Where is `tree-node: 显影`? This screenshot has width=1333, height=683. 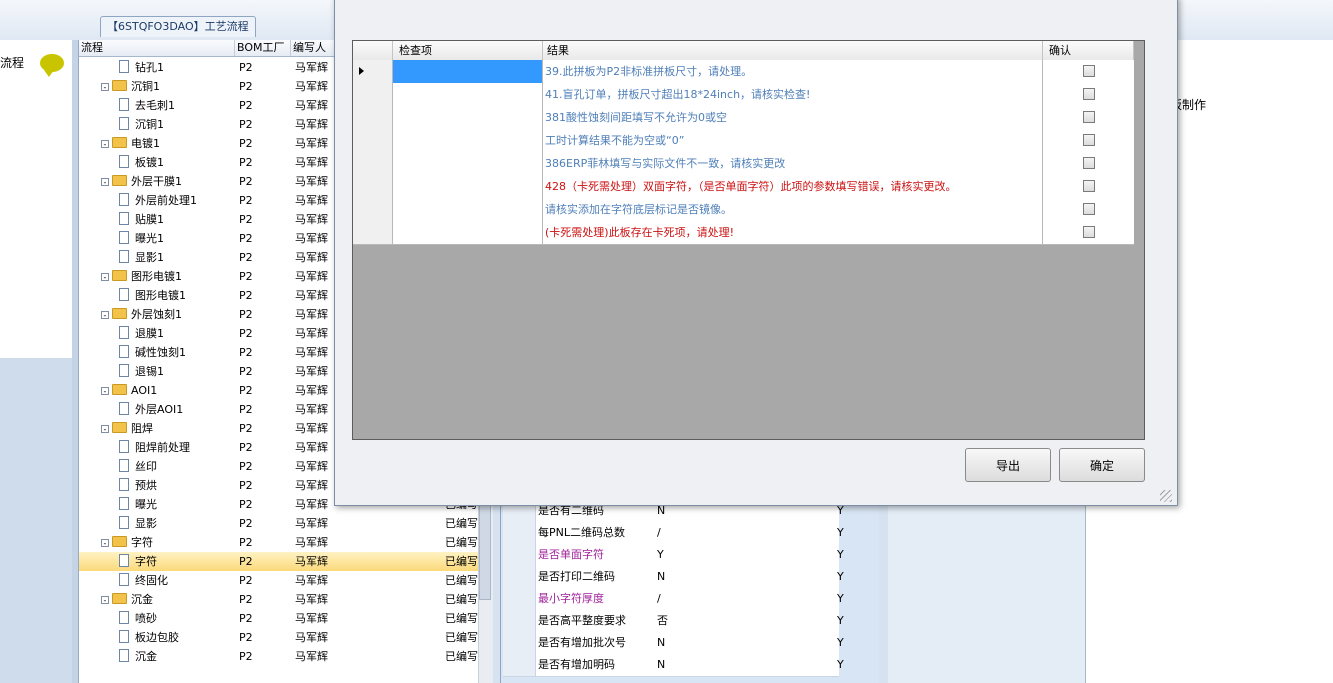
tree-node: 显影 is located at coordinates (189, 523).